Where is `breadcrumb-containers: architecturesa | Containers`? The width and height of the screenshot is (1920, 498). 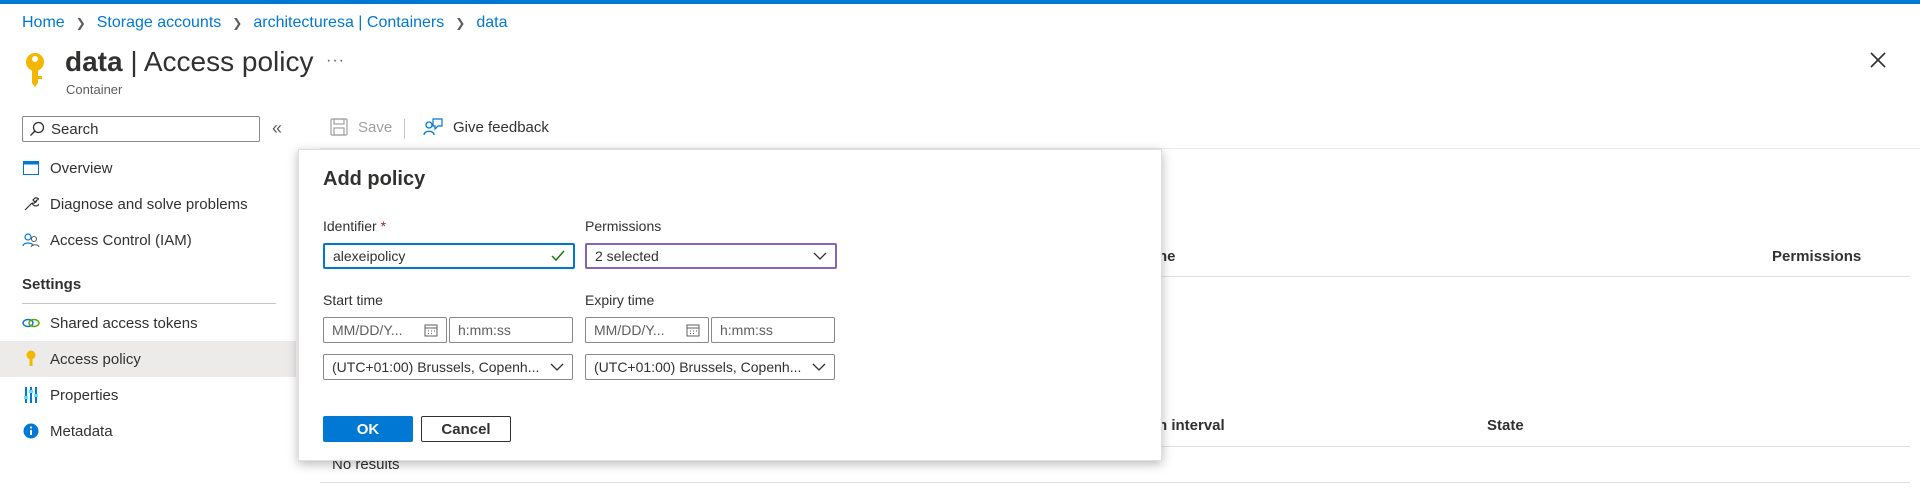
breadcrumb-containers: architecturesa | Containers is located at coordinates (348, 23).